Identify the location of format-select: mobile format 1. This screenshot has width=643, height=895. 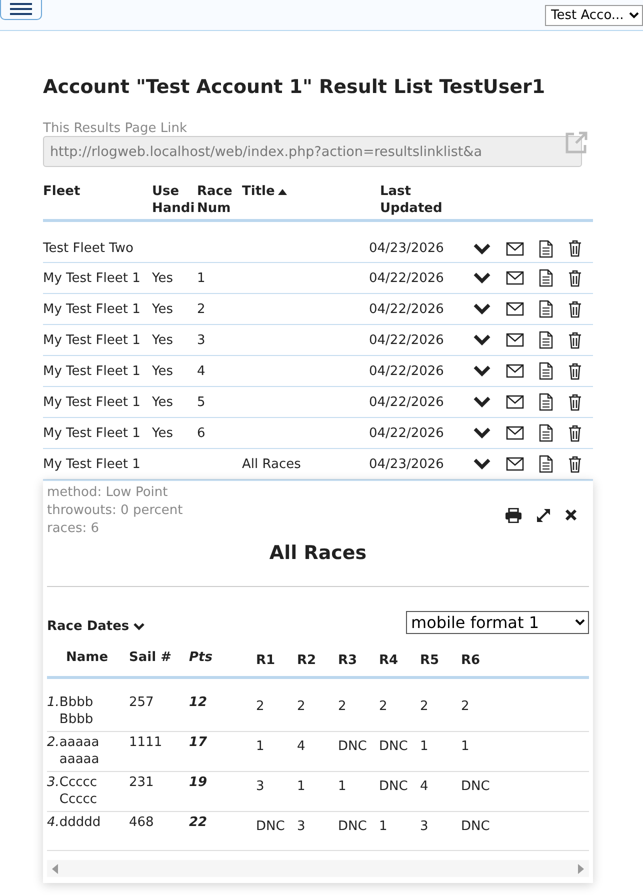
(497, 622).